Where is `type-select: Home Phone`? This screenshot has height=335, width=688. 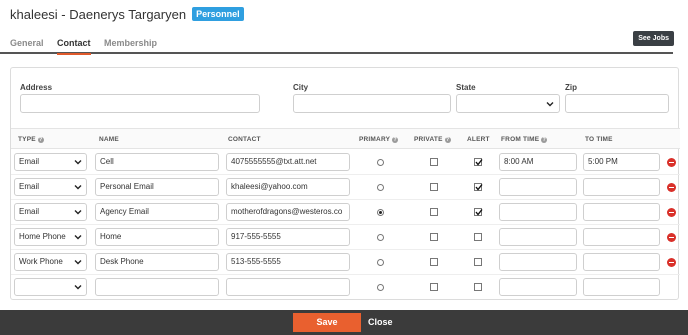
type-select: Home Phone is located at coordinates (50, 237).